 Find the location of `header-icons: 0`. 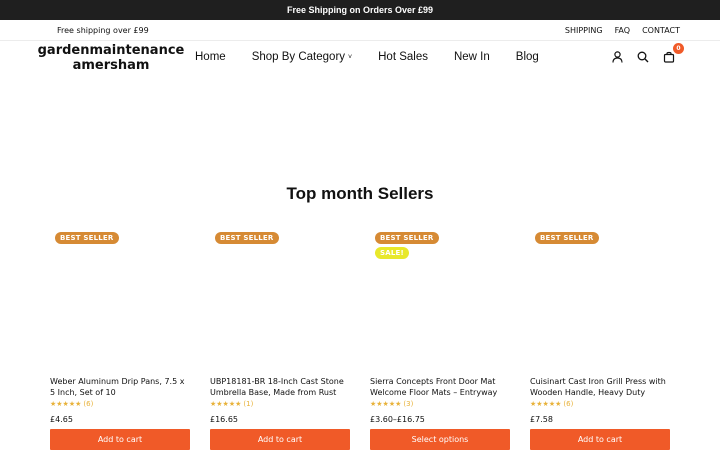

header-icons: 0 is located at coordinates (647, 53).